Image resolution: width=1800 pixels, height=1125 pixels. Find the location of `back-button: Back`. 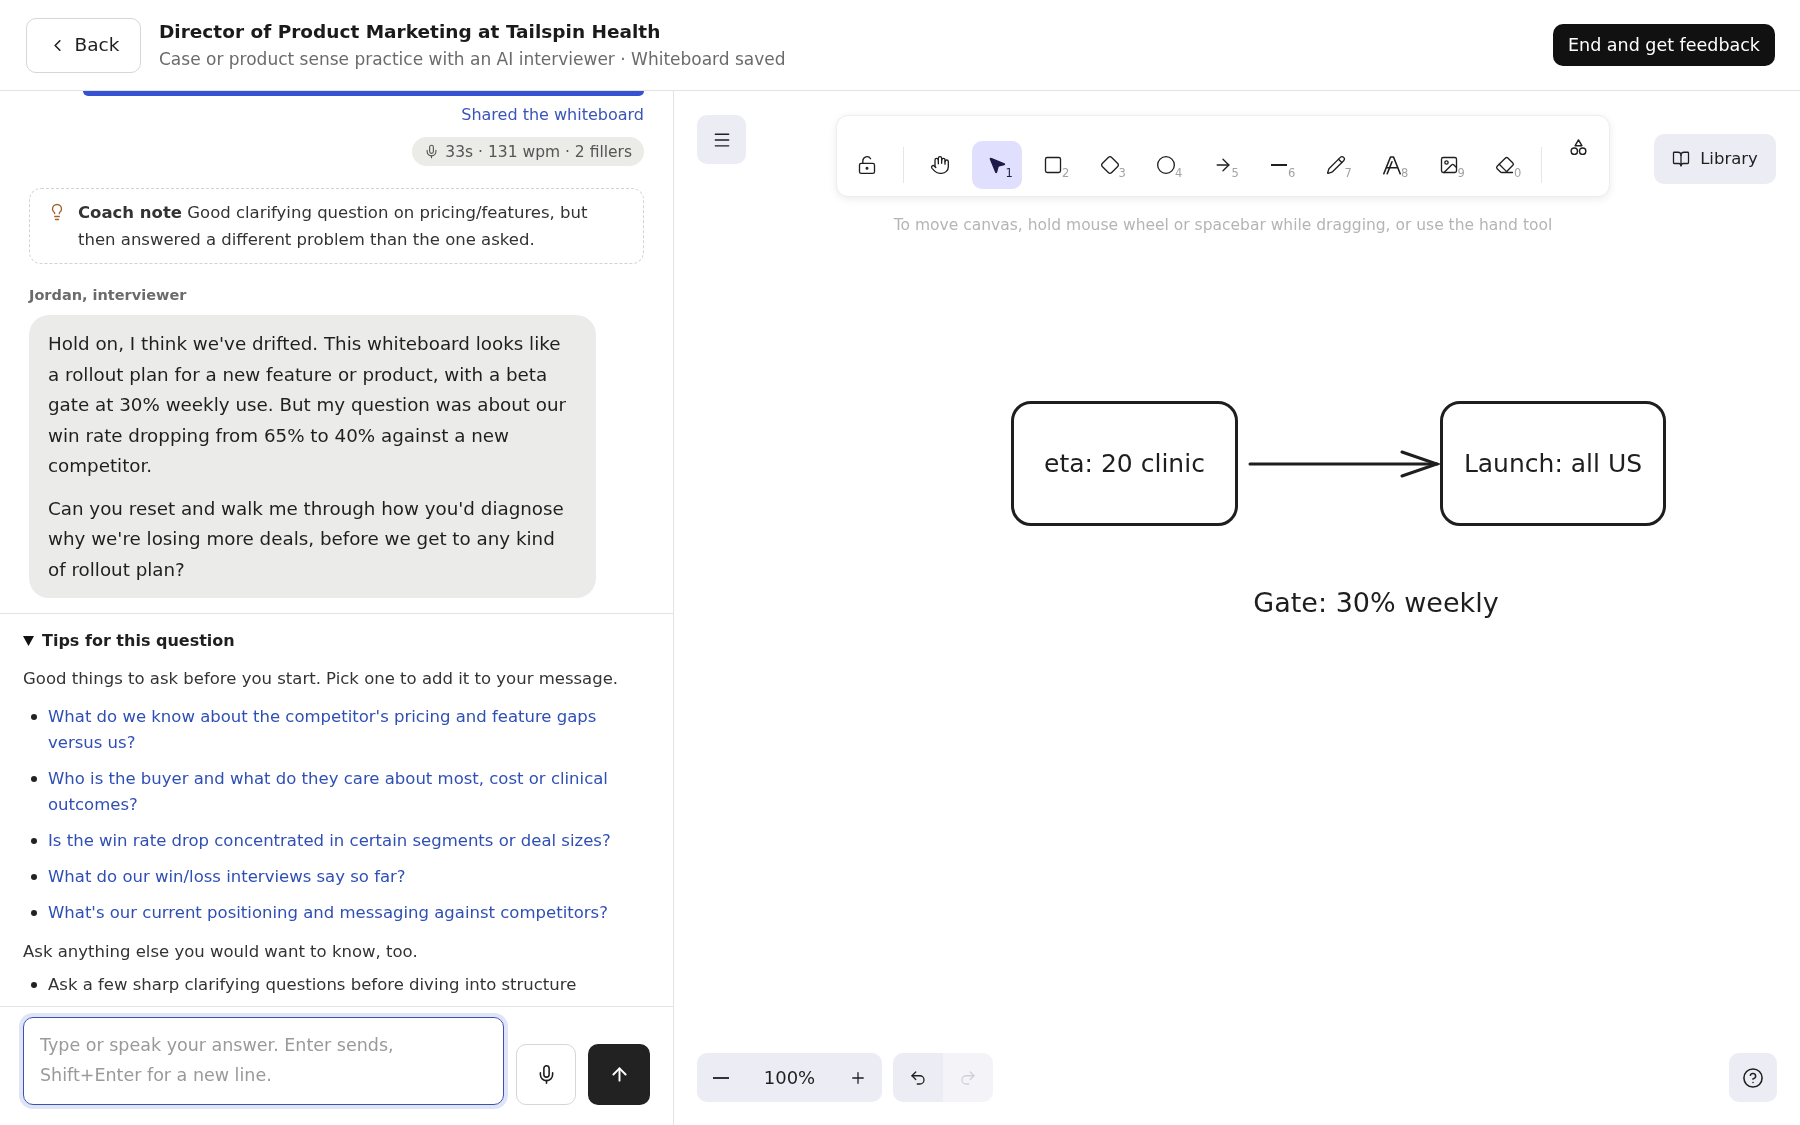

back-button: Back is located at coordinates (83, 45).